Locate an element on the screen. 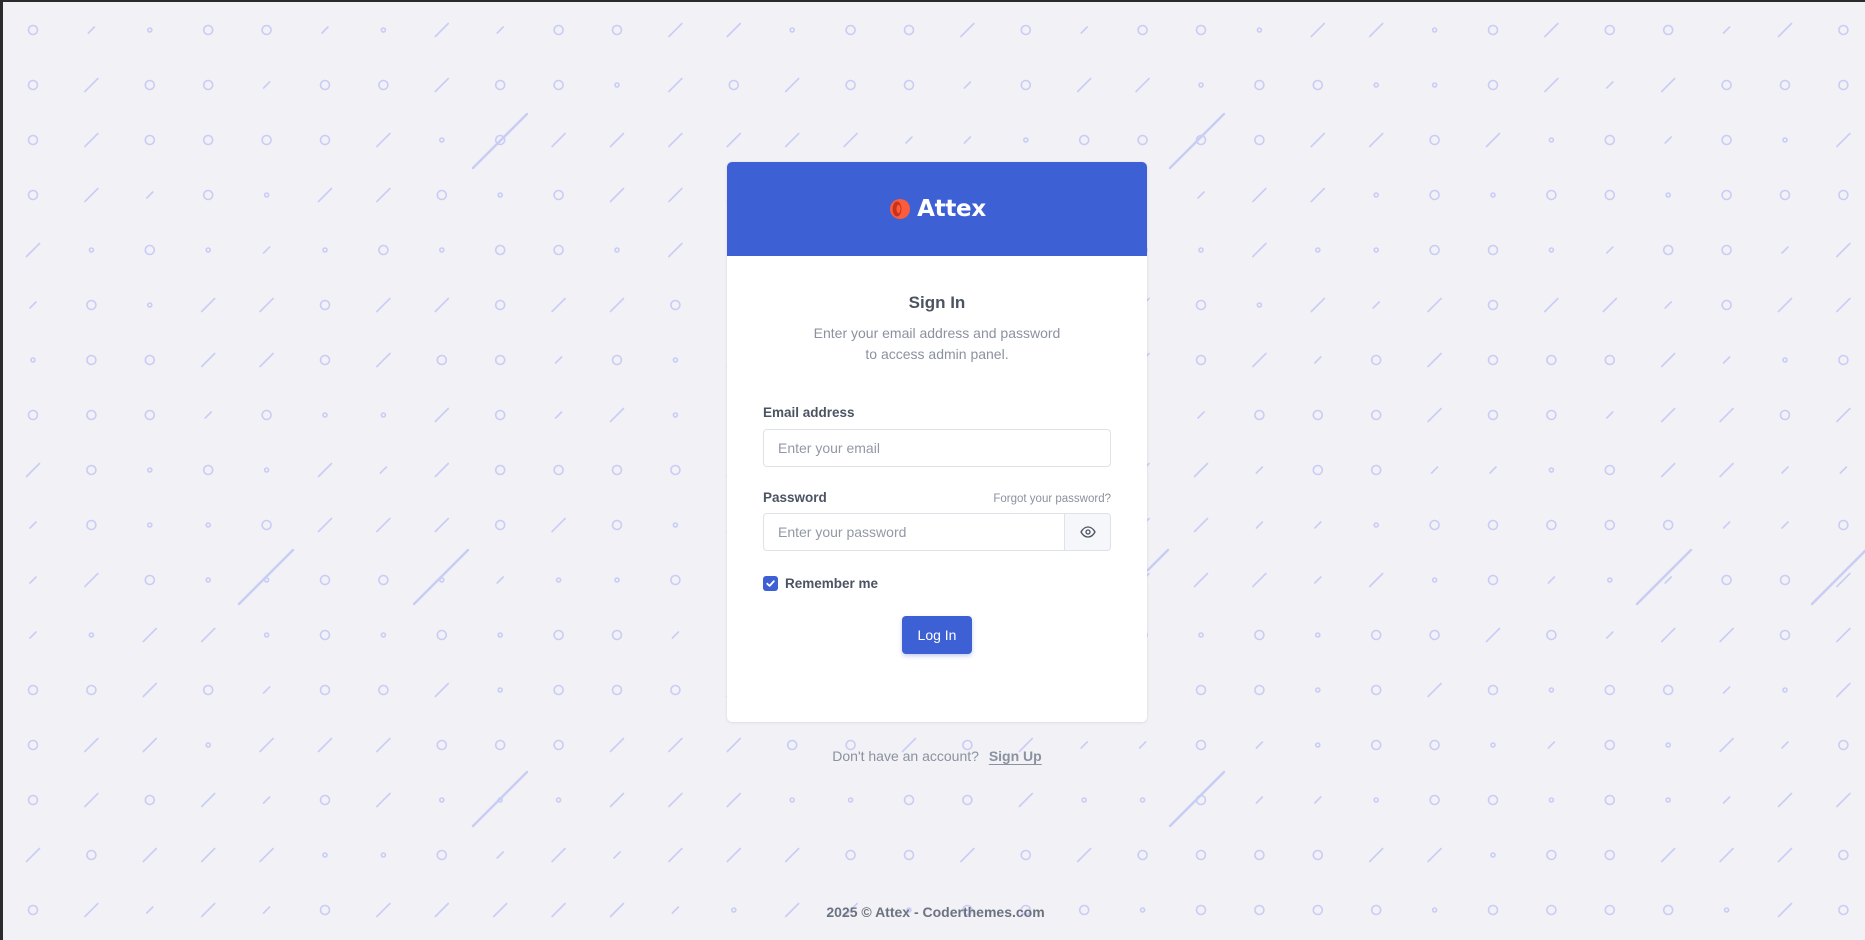 The height and width of the screenshot is (940, 1865). signup-link: Sign Up is located at coordinates (1015, 756).